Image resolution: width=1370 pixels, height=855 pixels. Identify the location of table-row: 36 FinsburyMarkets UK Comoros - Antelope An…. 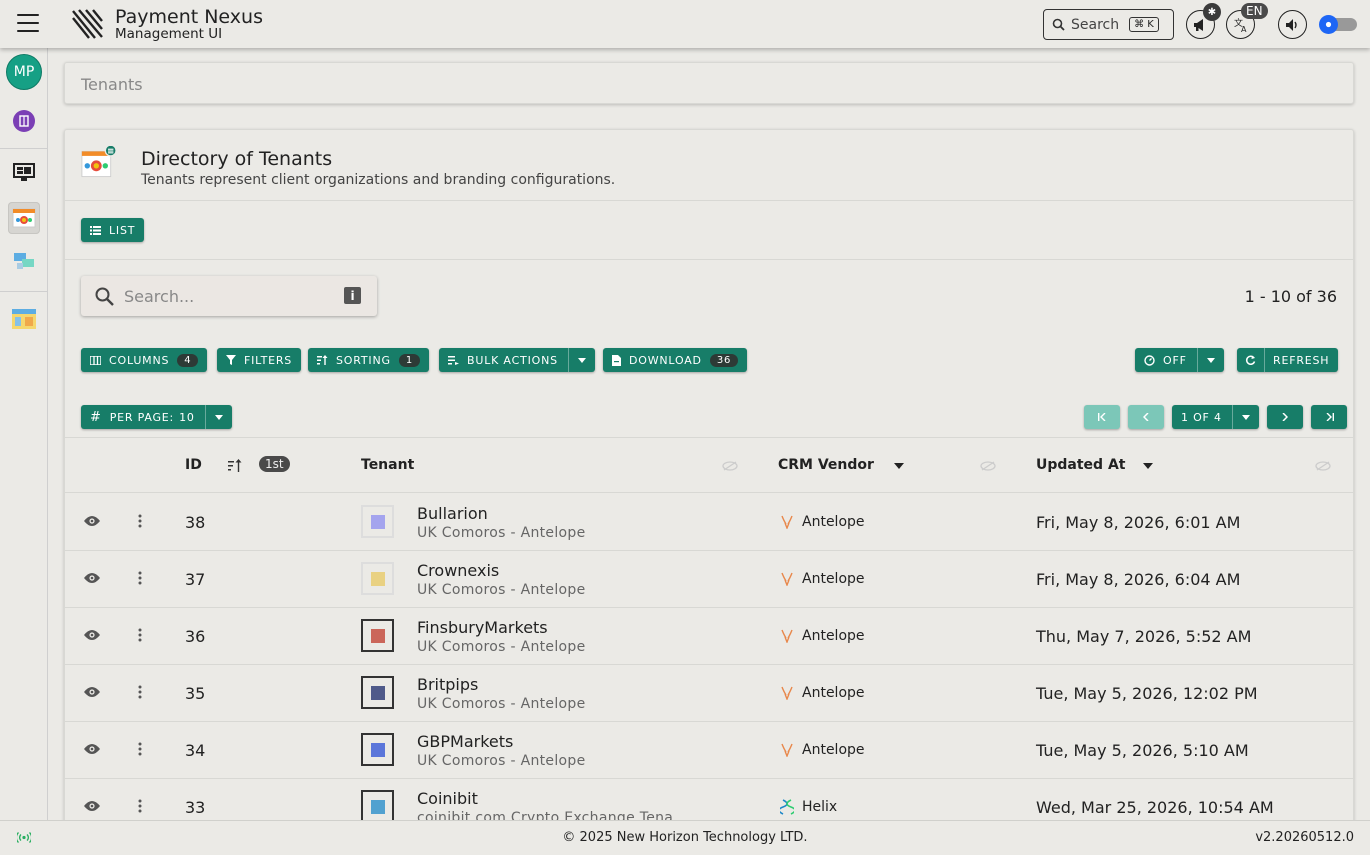
(709, 636).